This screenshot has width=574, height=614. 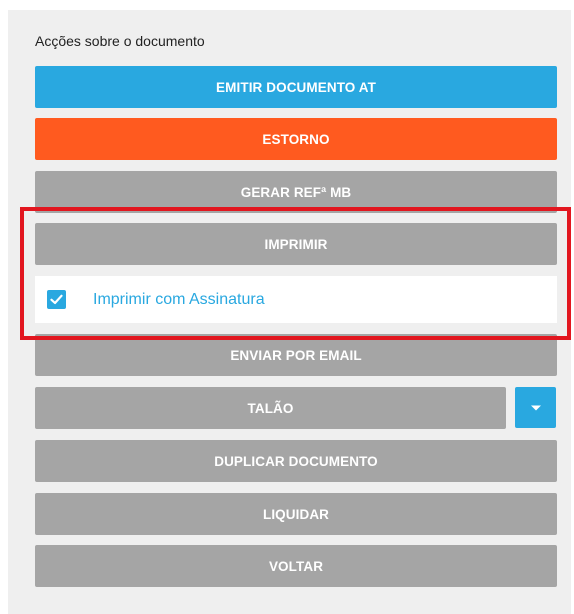 What do you see at coordinates (296, 299) in the screenshot?
I see `print-with-signature-option: Imprimir com Assinatura` at bounding box center [296, 299].